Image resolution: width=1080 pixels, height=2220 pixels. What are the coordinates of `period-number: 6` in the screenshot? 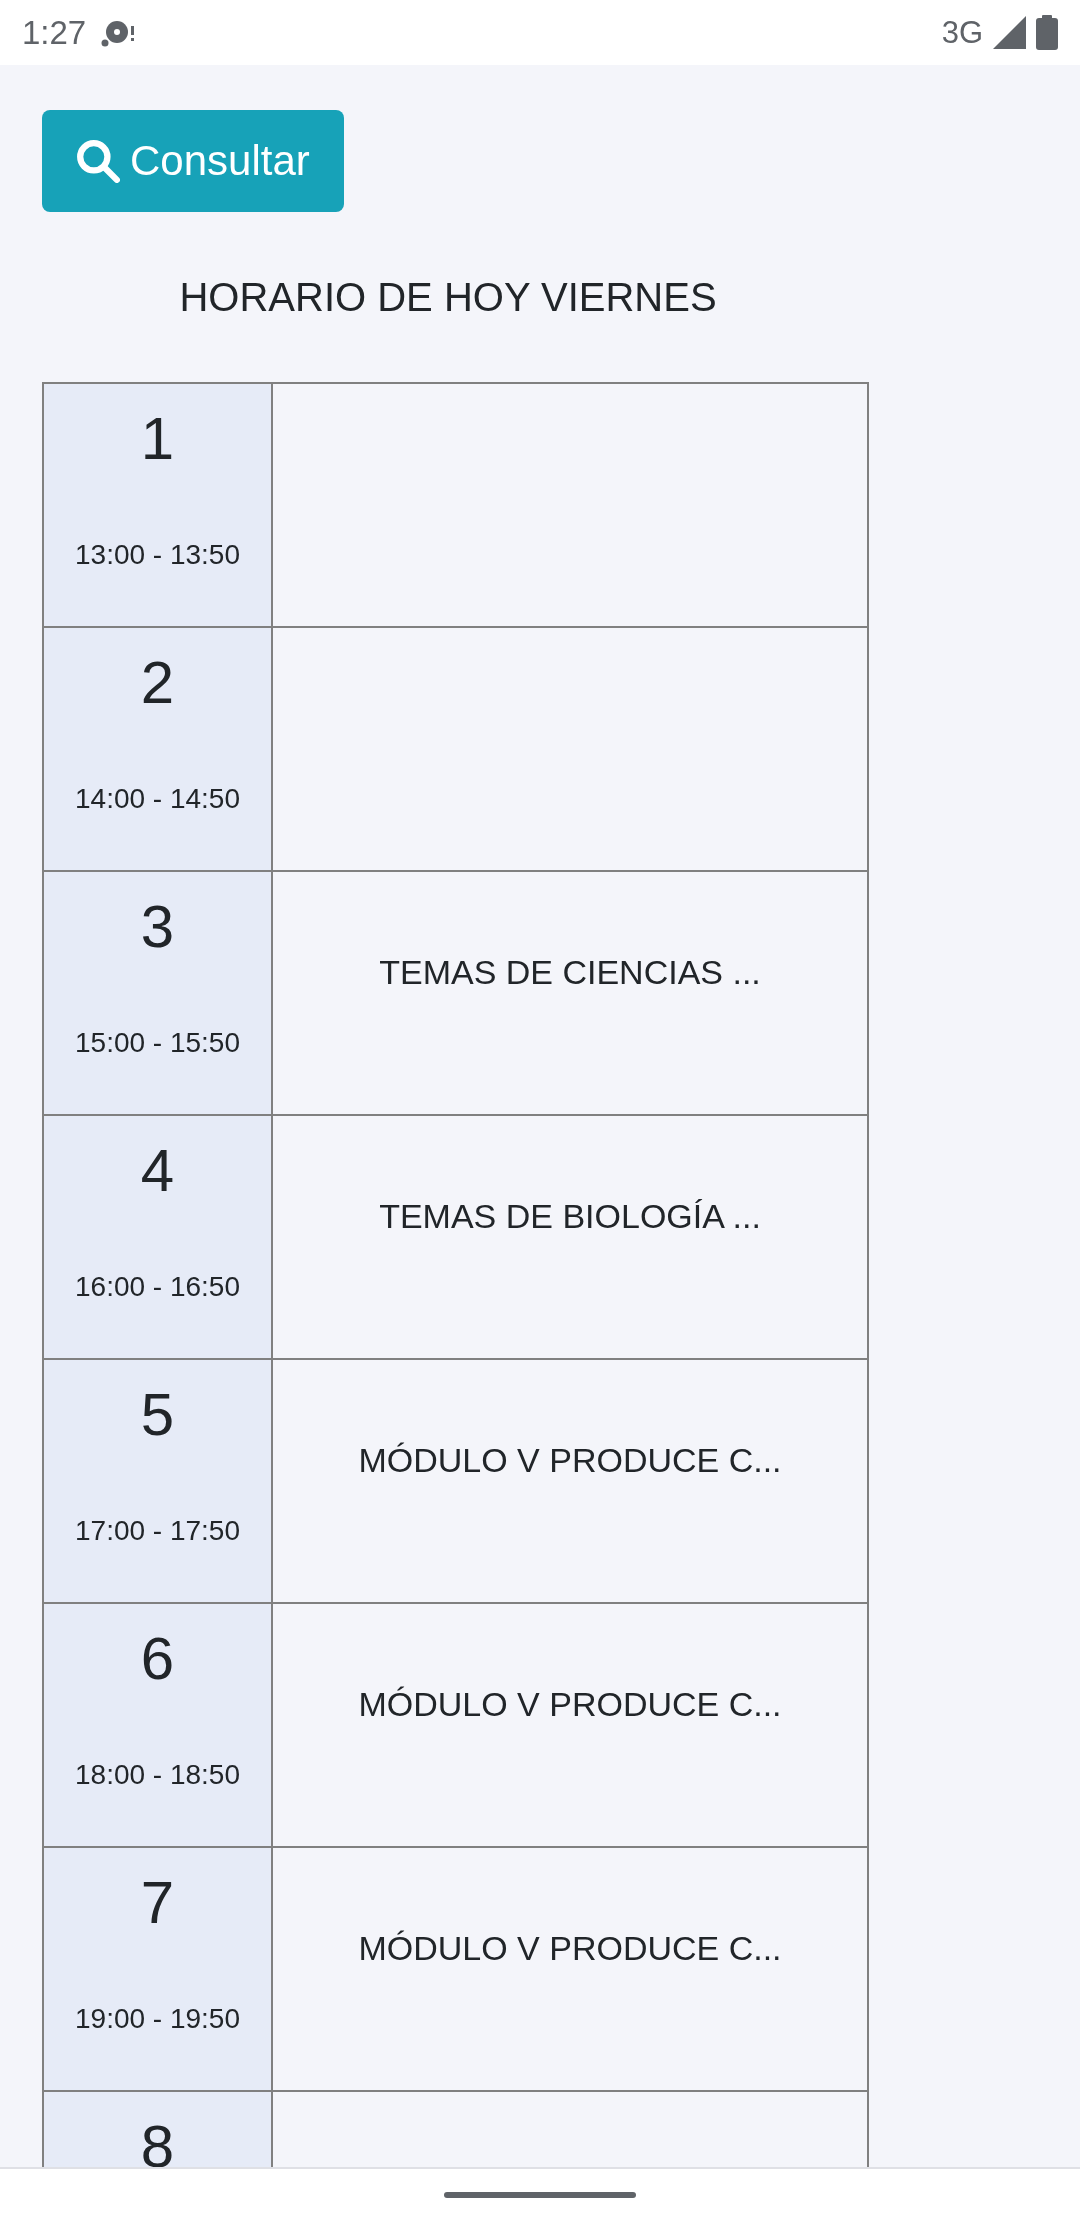 It's located at (157, 1659).